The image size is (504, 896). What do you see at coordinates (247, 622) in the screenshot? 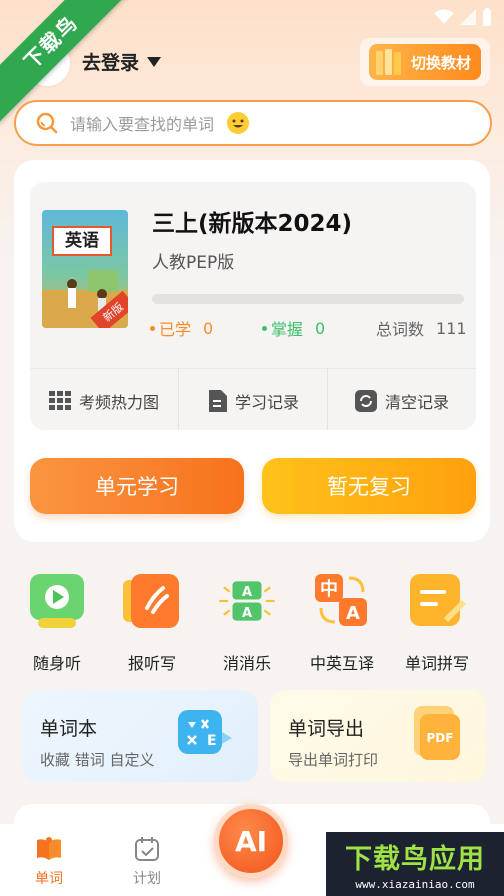
I see `feature-match-game: A A 消消乐` at bounding box center [247, 622].